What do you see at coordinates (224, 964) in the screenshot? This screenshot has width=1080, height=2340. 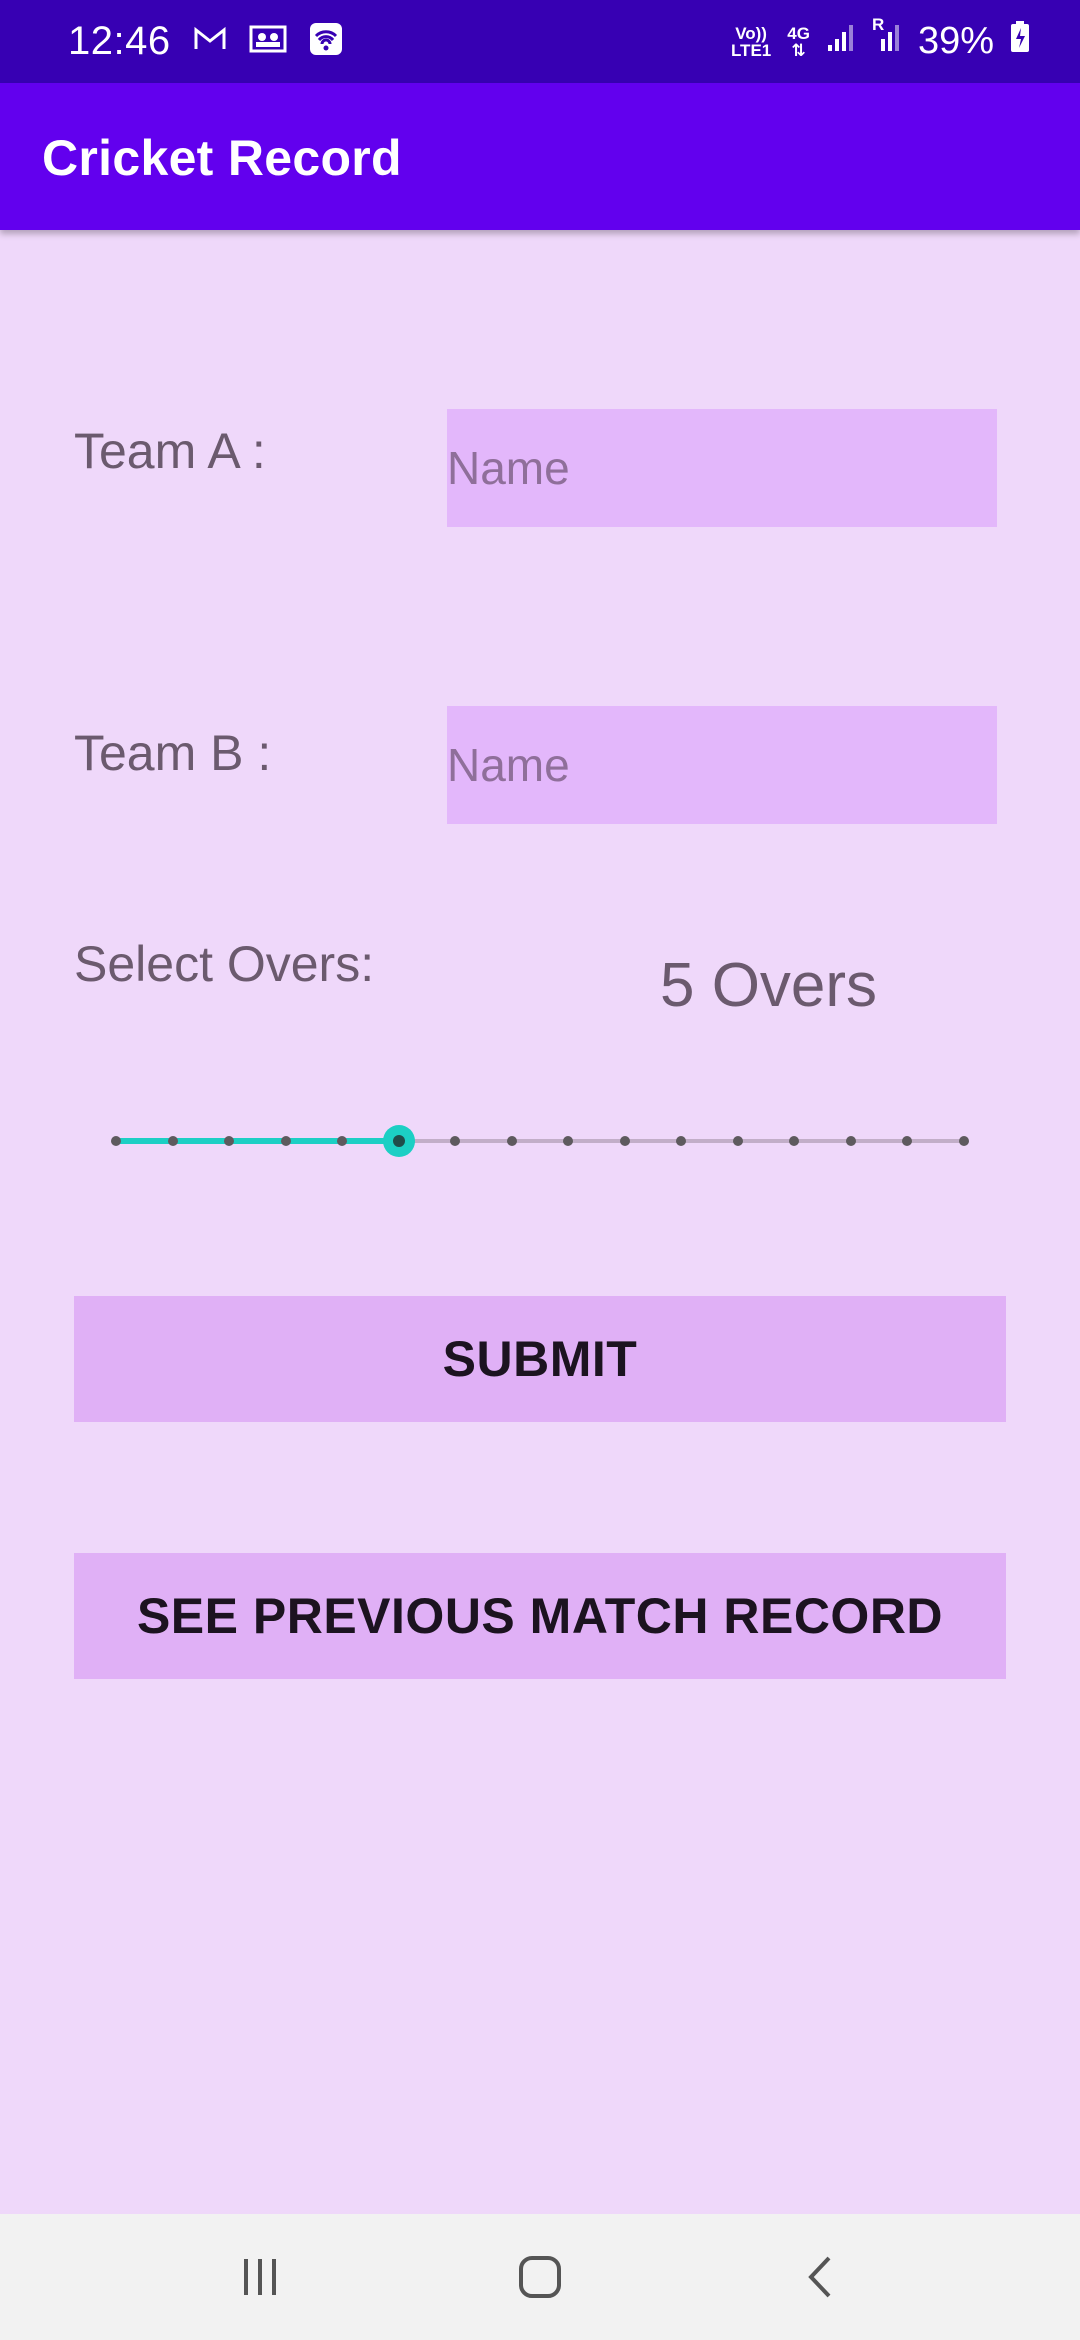 I see `select-overs-label: Select Overs:` at bounding box center [224, 964].